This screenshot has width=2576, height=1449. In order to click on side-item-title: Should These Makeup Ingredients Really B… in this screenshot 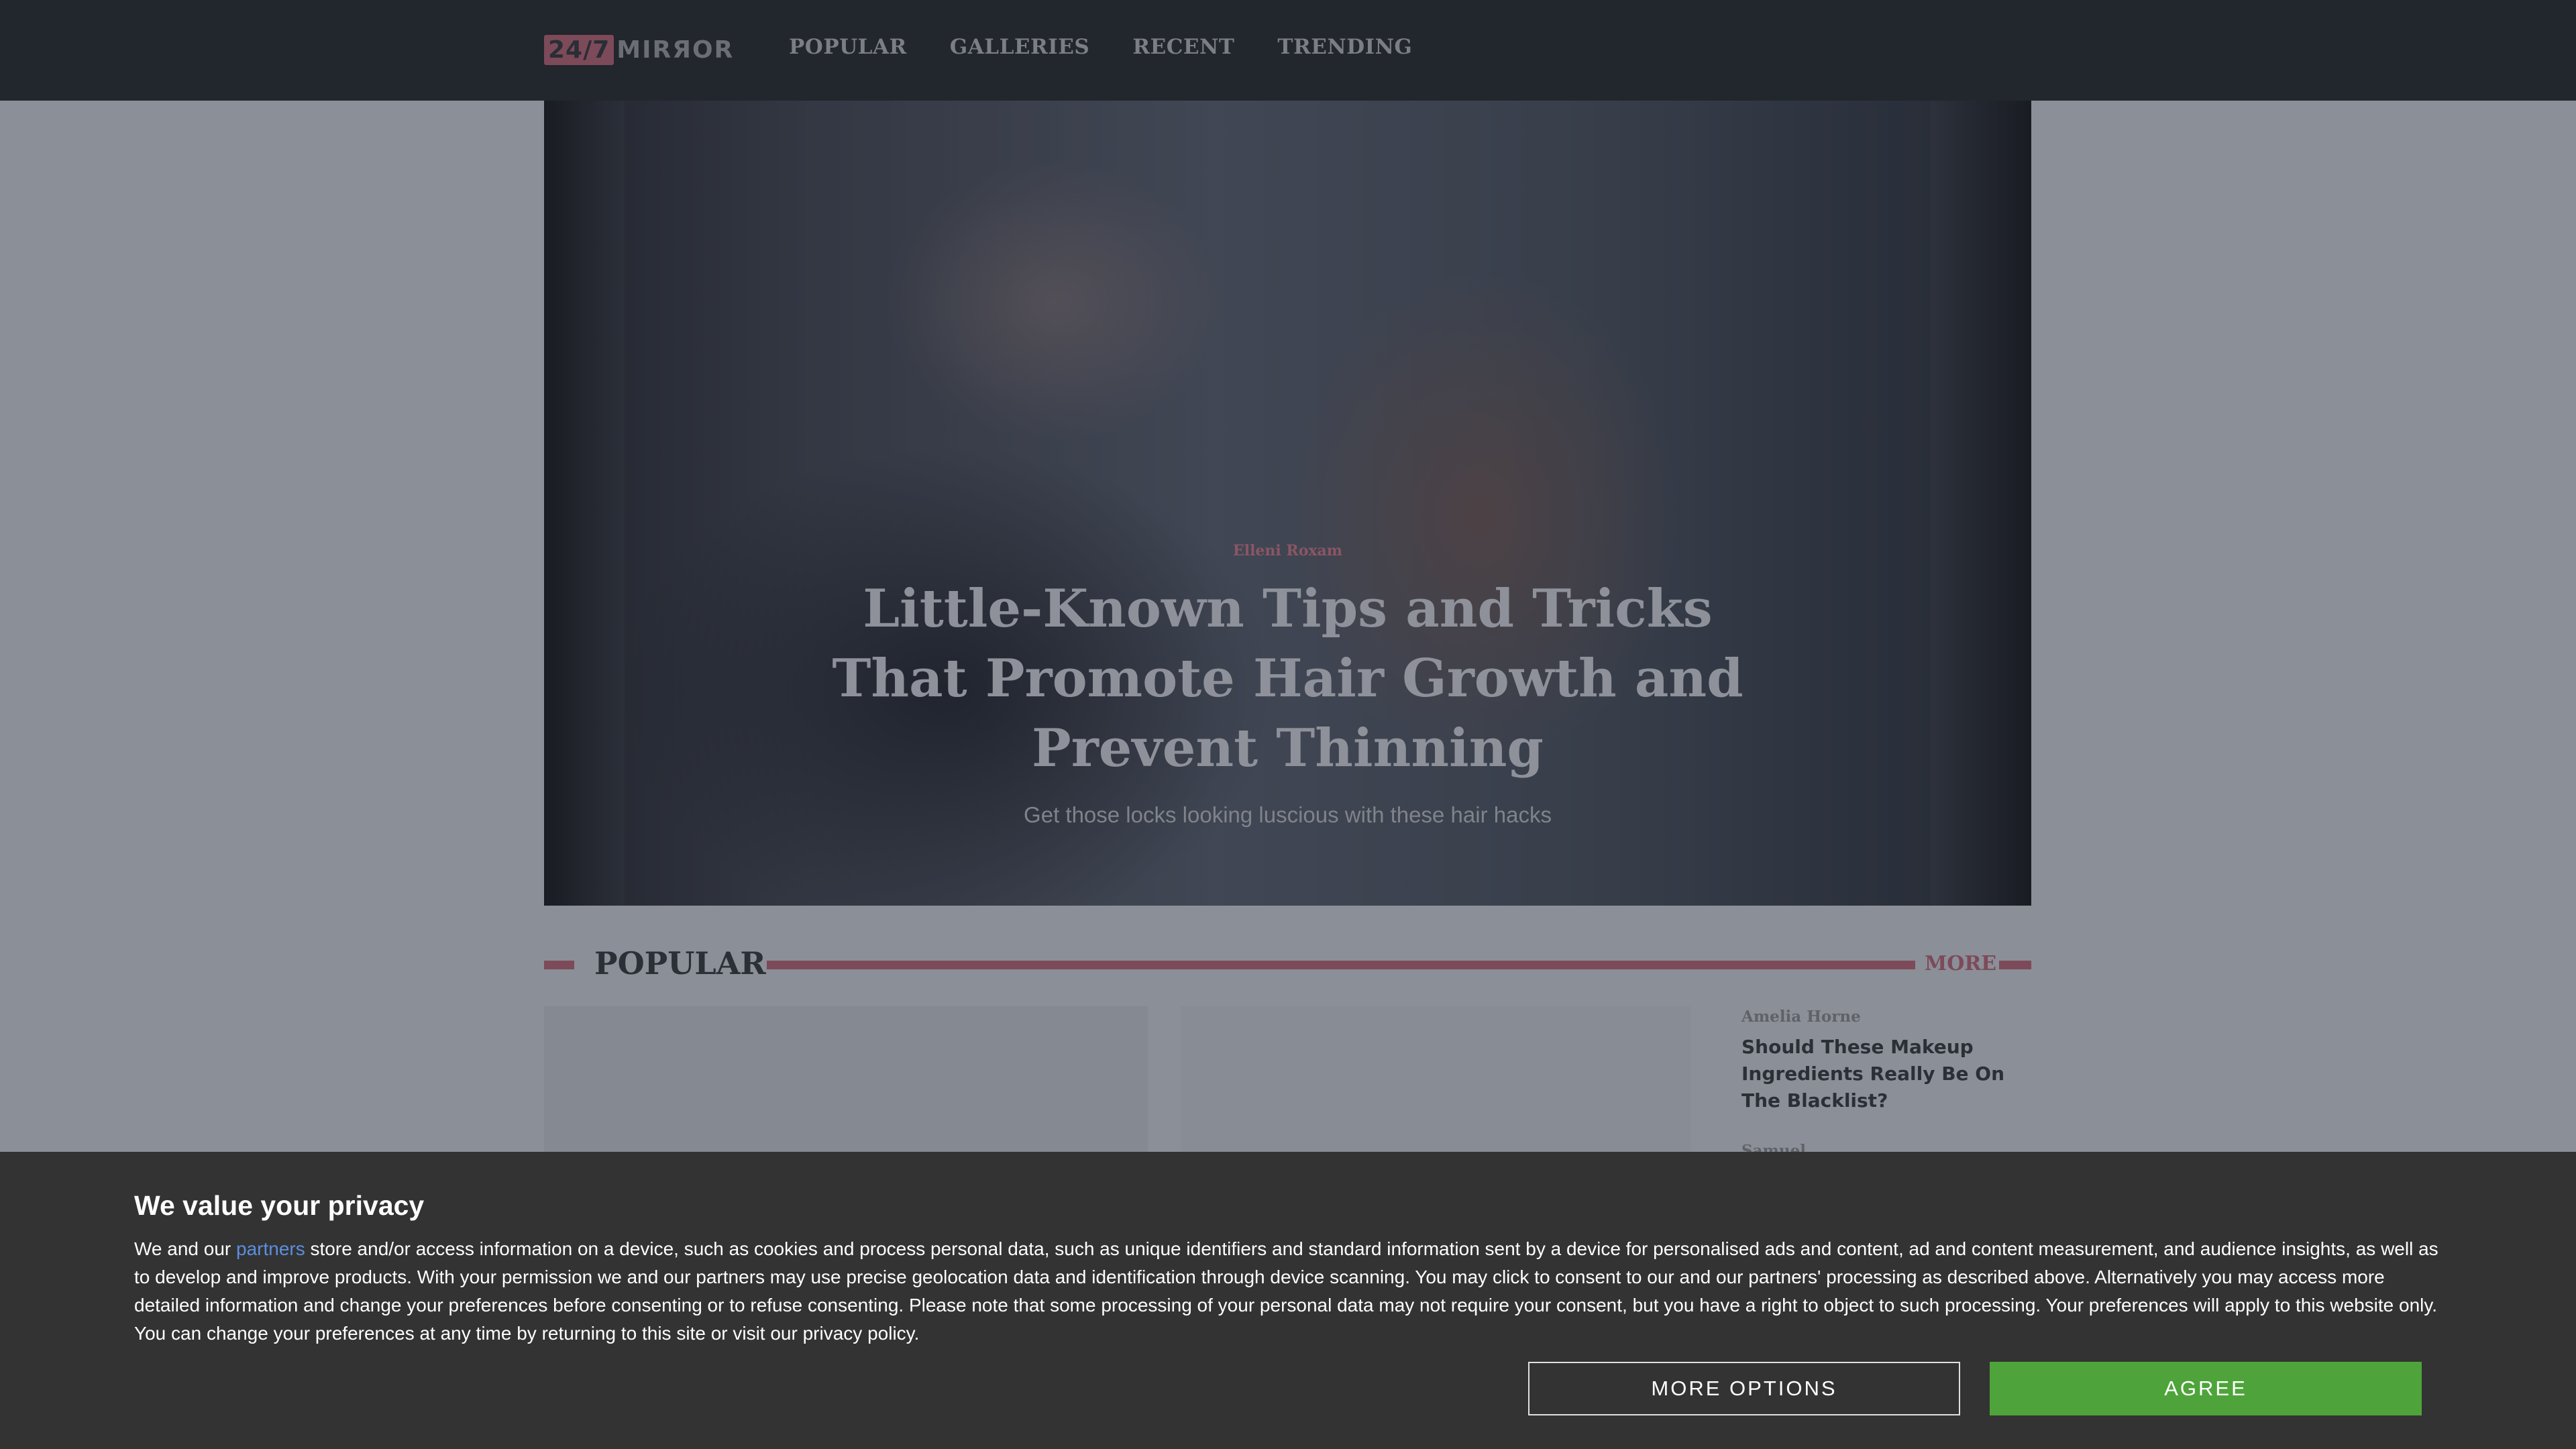, I will do `click(1885, 1074)`.